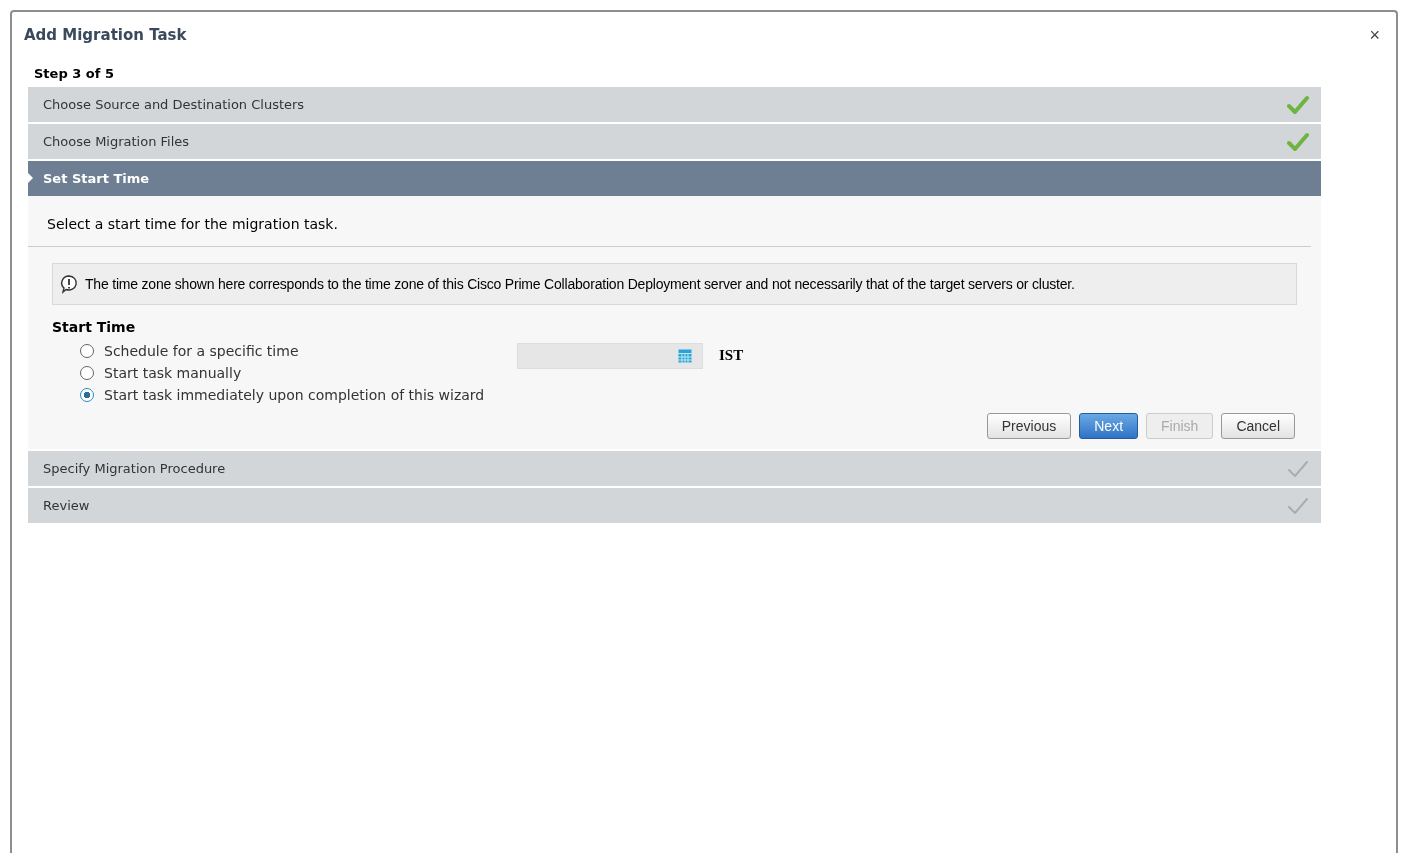  Describe the element at coordinates (731, 355) in the screenshot. I see `timezone-label: IST` at that location.